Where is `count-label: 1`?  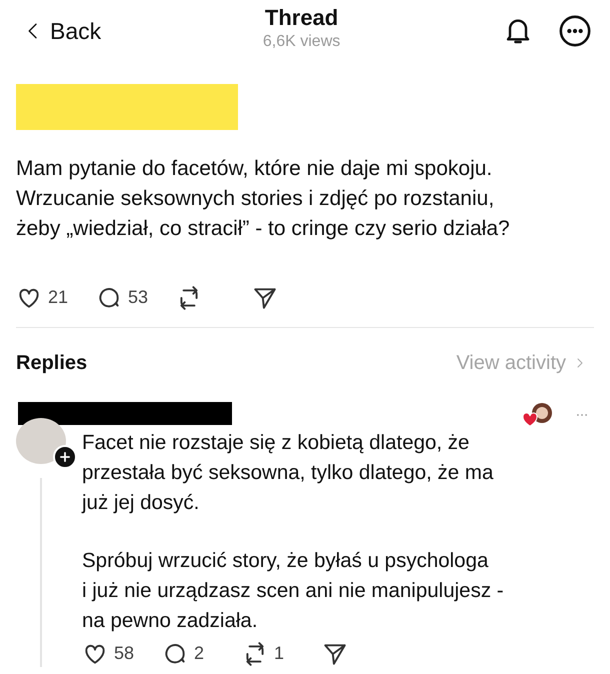 count-label: 1 is located at coordinates (279, 653).